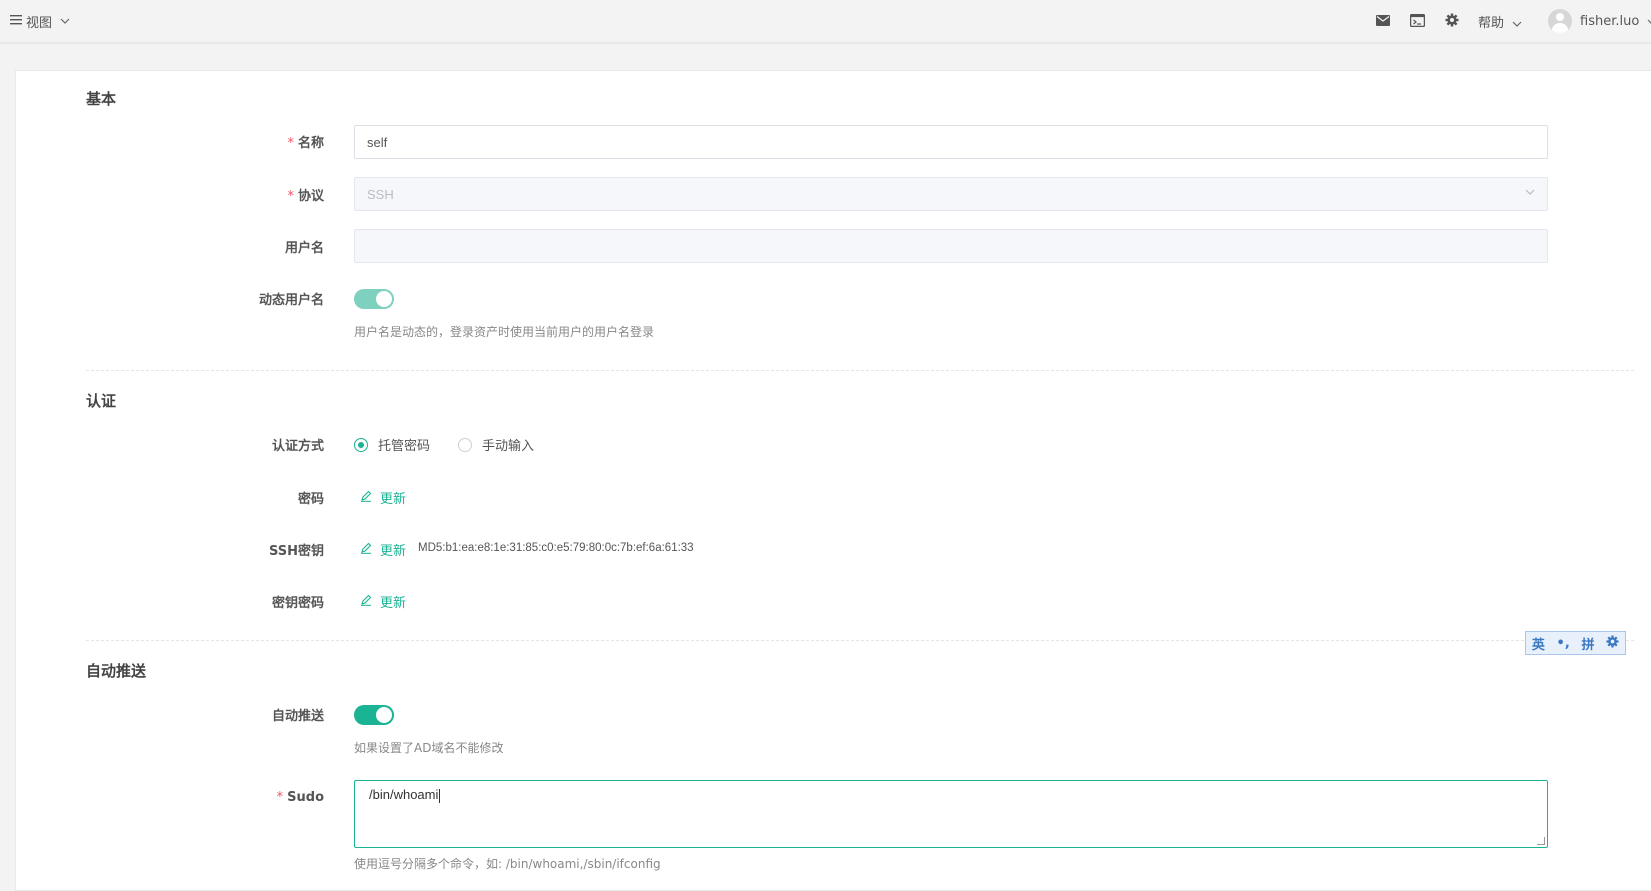 Image resolution: width=1651 pixels, height=891 pixels. What do you see at coordinates (374, 715) in the screenshot?
I see `auto-push-toggle` at bounding box center [374, 715].